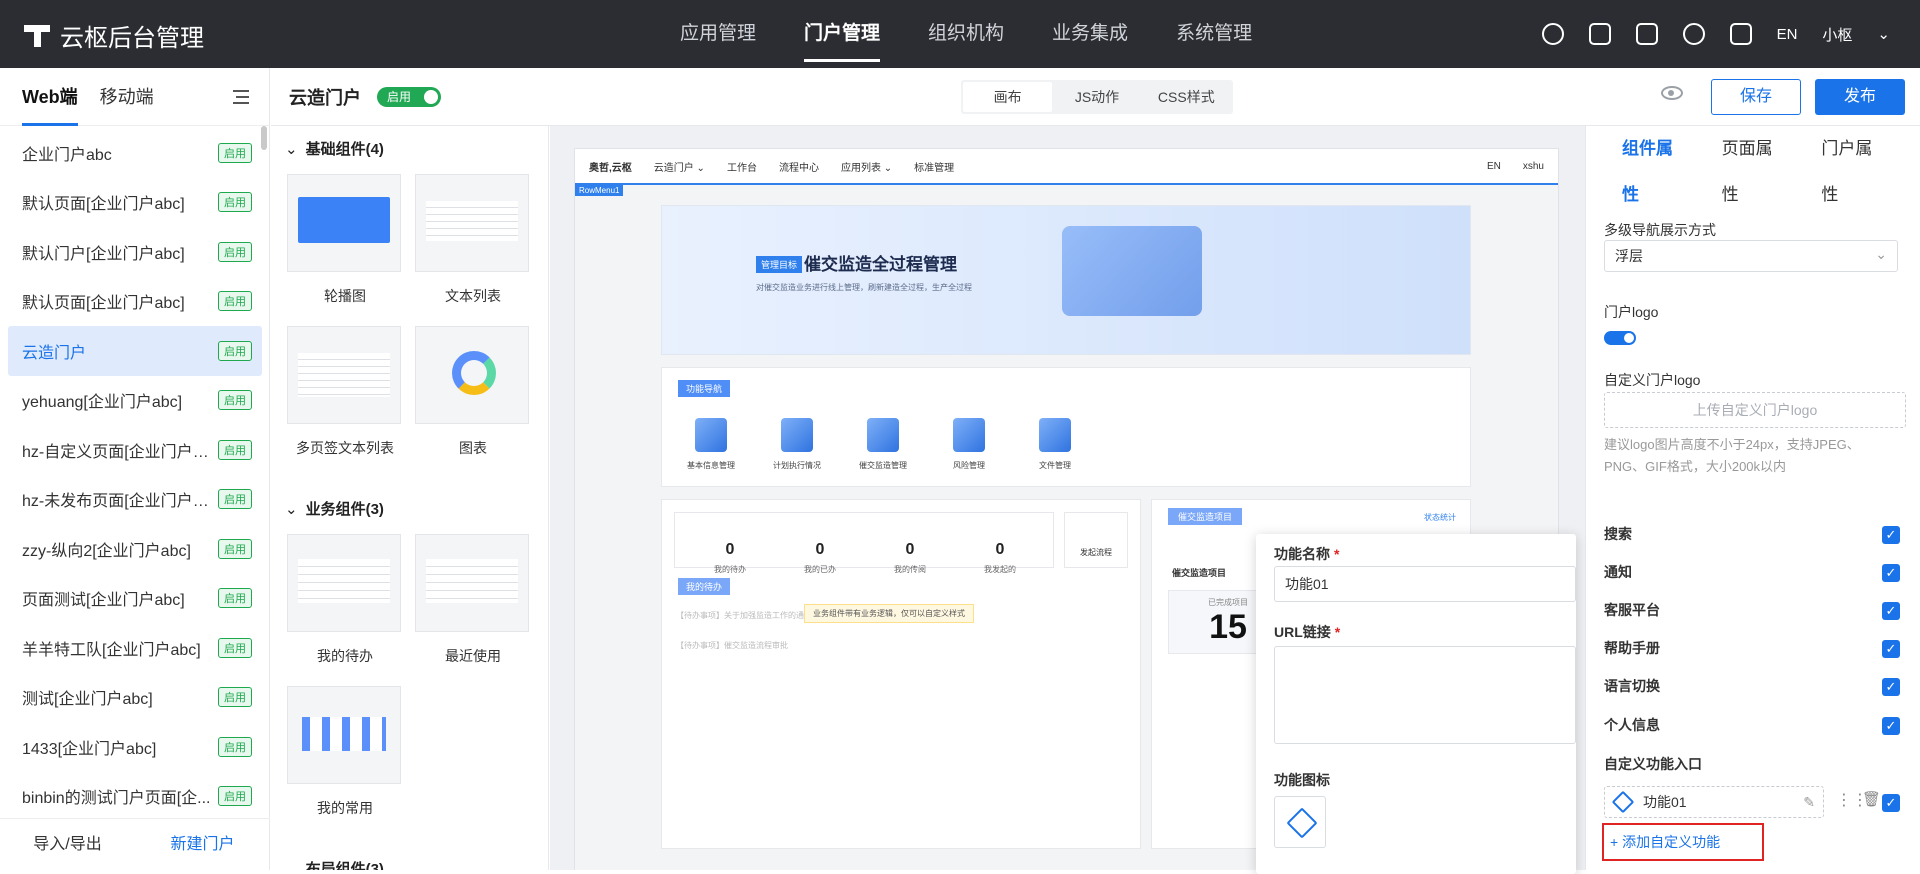 Image resolution: width=1920 pixels, height=874 pixels. I want to click on nav-system: 系统管理, so click(1214, 34).